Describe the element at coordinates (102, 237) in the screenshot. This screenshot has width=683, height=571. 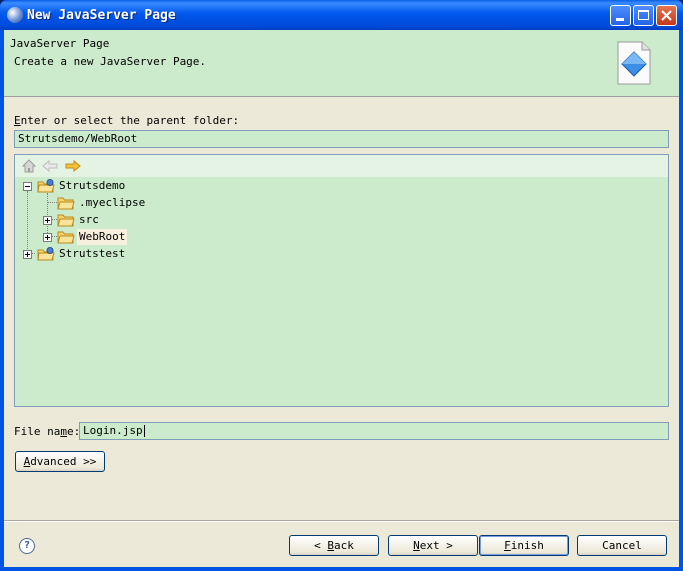
I see `tree-node-label: WebRoot` at that location.